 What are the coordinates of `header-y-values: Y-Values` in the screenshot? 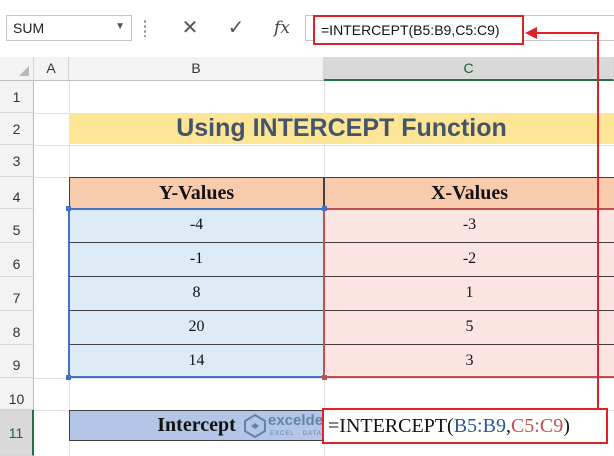 It's located at (196, 193).